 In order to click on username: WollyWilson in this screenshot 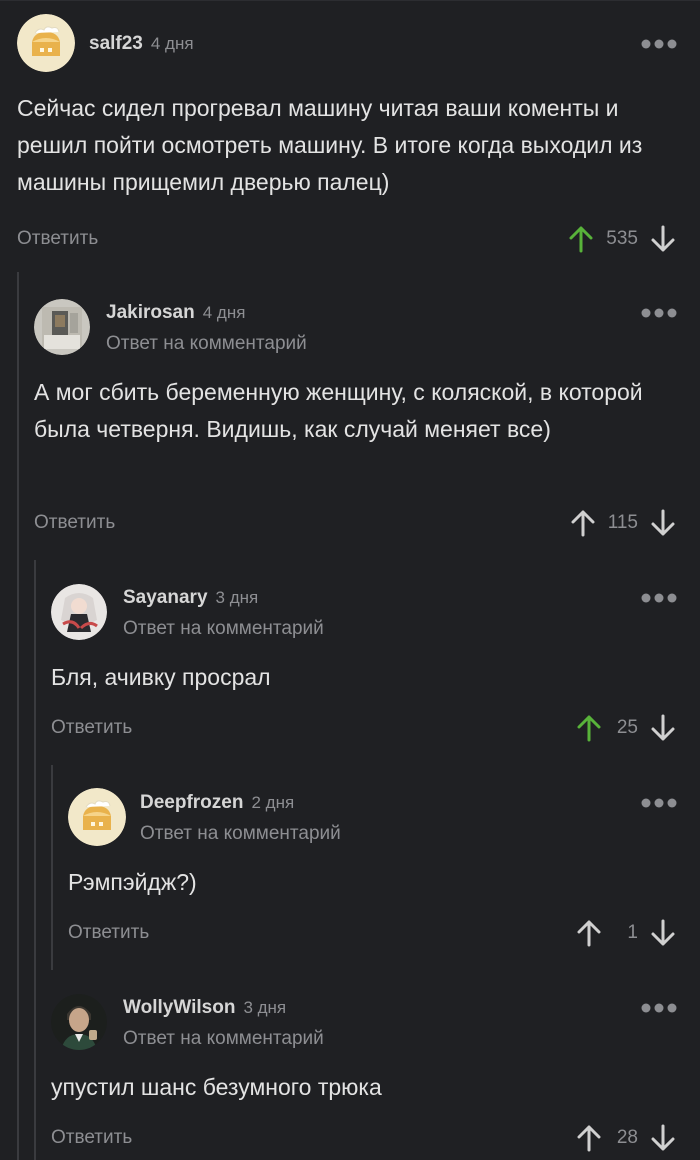, I will do `click(179, 1007)`.